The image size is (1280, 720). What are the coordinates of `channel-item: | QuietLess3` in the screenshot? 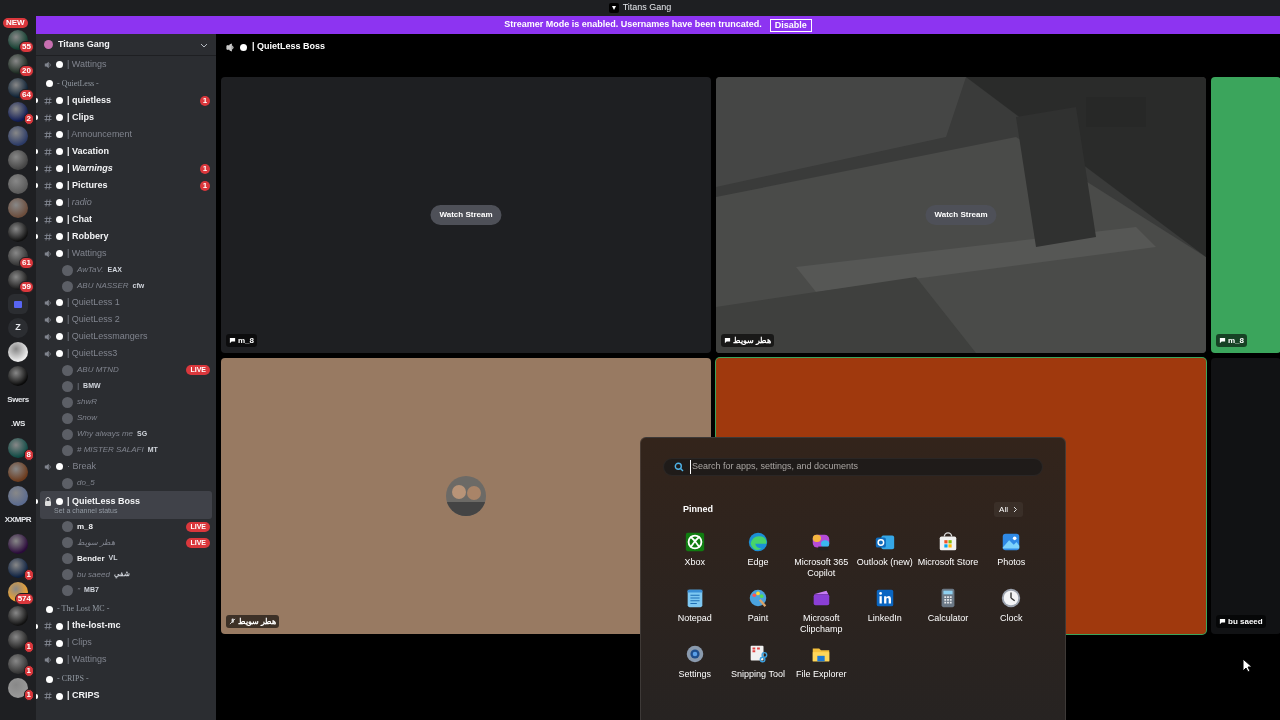 It's located at (126, 353).